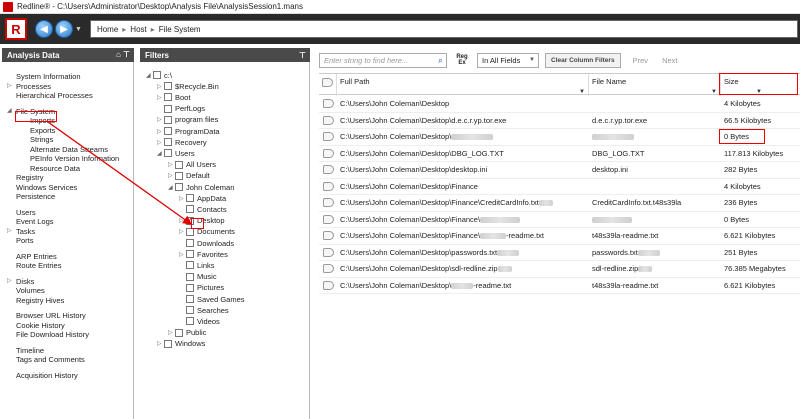  Describe the element at coordinates (67, 376) in the screenshot. I see `analysis-item-acquisition-history: Acquisition History` at that location.